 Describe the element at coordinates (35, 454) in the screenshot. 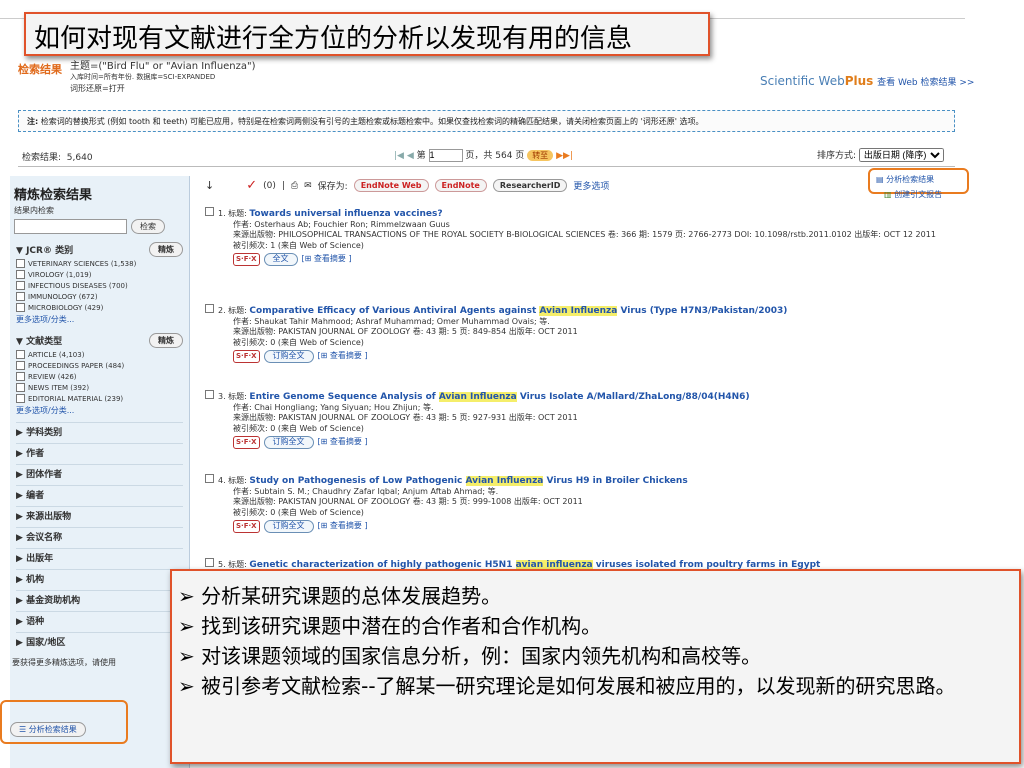

I see `collapsed-facet-label: 作者` at that location.